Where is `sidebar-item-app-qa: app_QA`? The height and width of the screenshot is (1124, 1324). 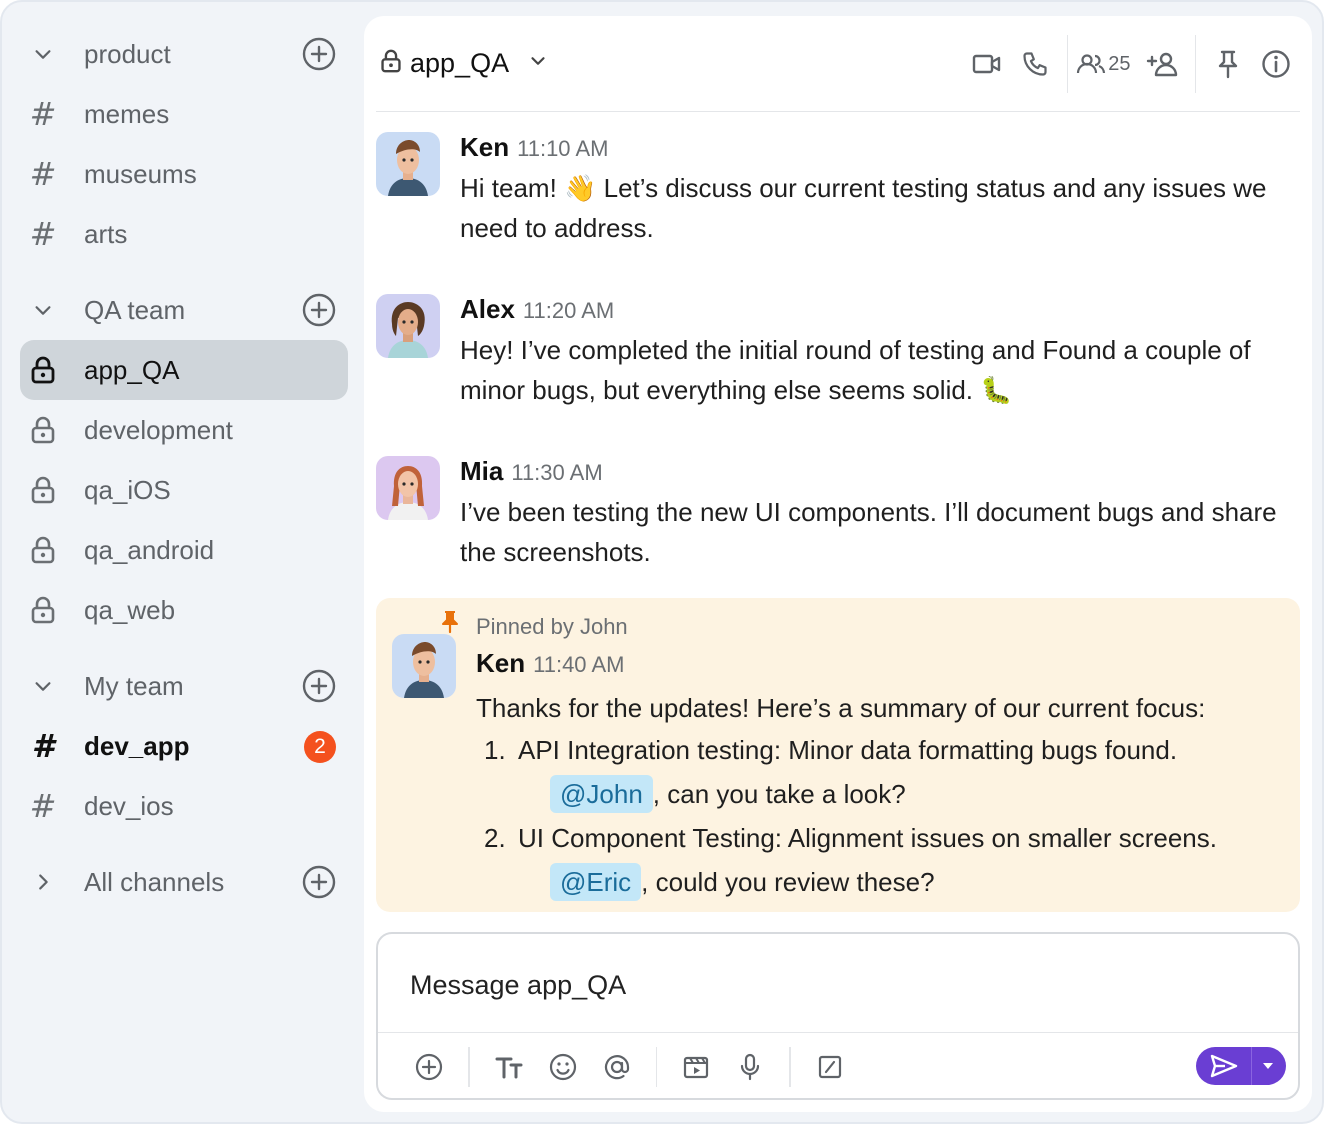 sidebar-item-app-qa: app_QA is located at coordinates (184, 370).